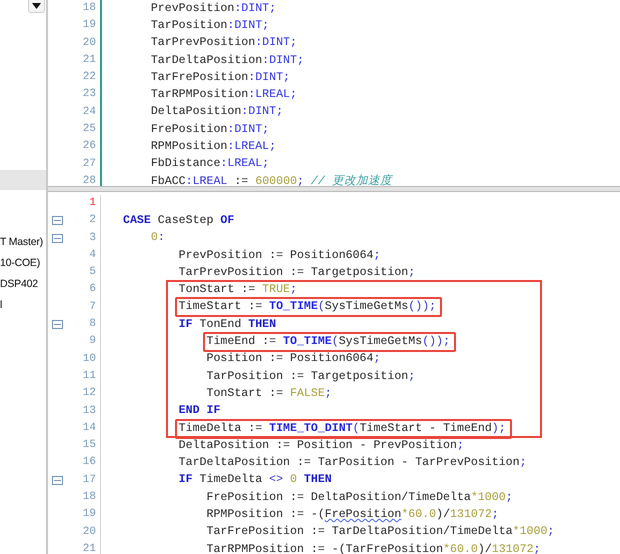  What do you see at coordinates (89, 359) in the screenshot?
I see `line-number: 10` at bounding box center [89, 359].